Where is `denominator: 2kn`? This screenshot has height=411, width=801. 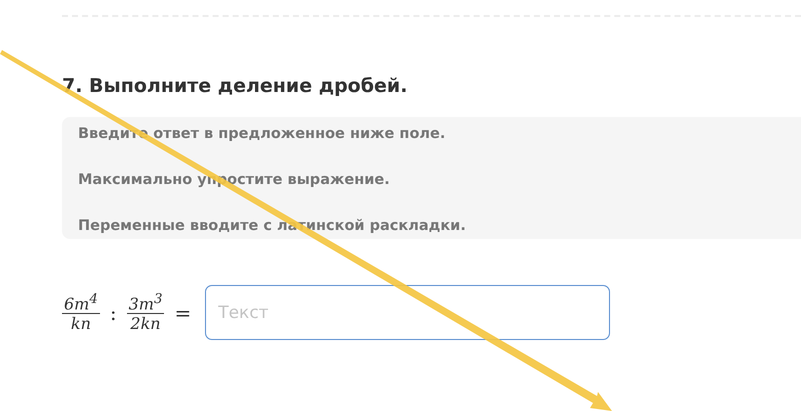 denominator: 2kn is located at coordinates (145, 324).